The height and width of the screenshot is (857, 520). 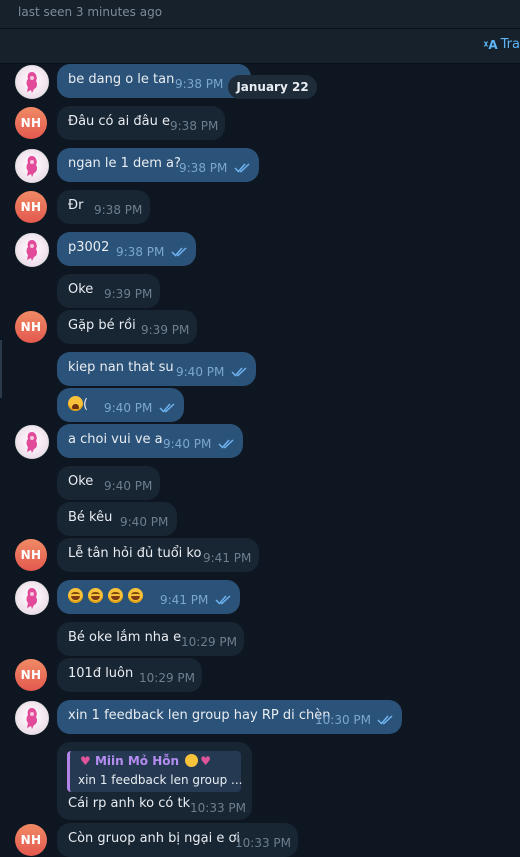 What do you see at coordinates (199, 715) in the screenshot?
I see `message-text: xin 1 feedback len group hay RP di chèn` at bounding box center [199, 715].